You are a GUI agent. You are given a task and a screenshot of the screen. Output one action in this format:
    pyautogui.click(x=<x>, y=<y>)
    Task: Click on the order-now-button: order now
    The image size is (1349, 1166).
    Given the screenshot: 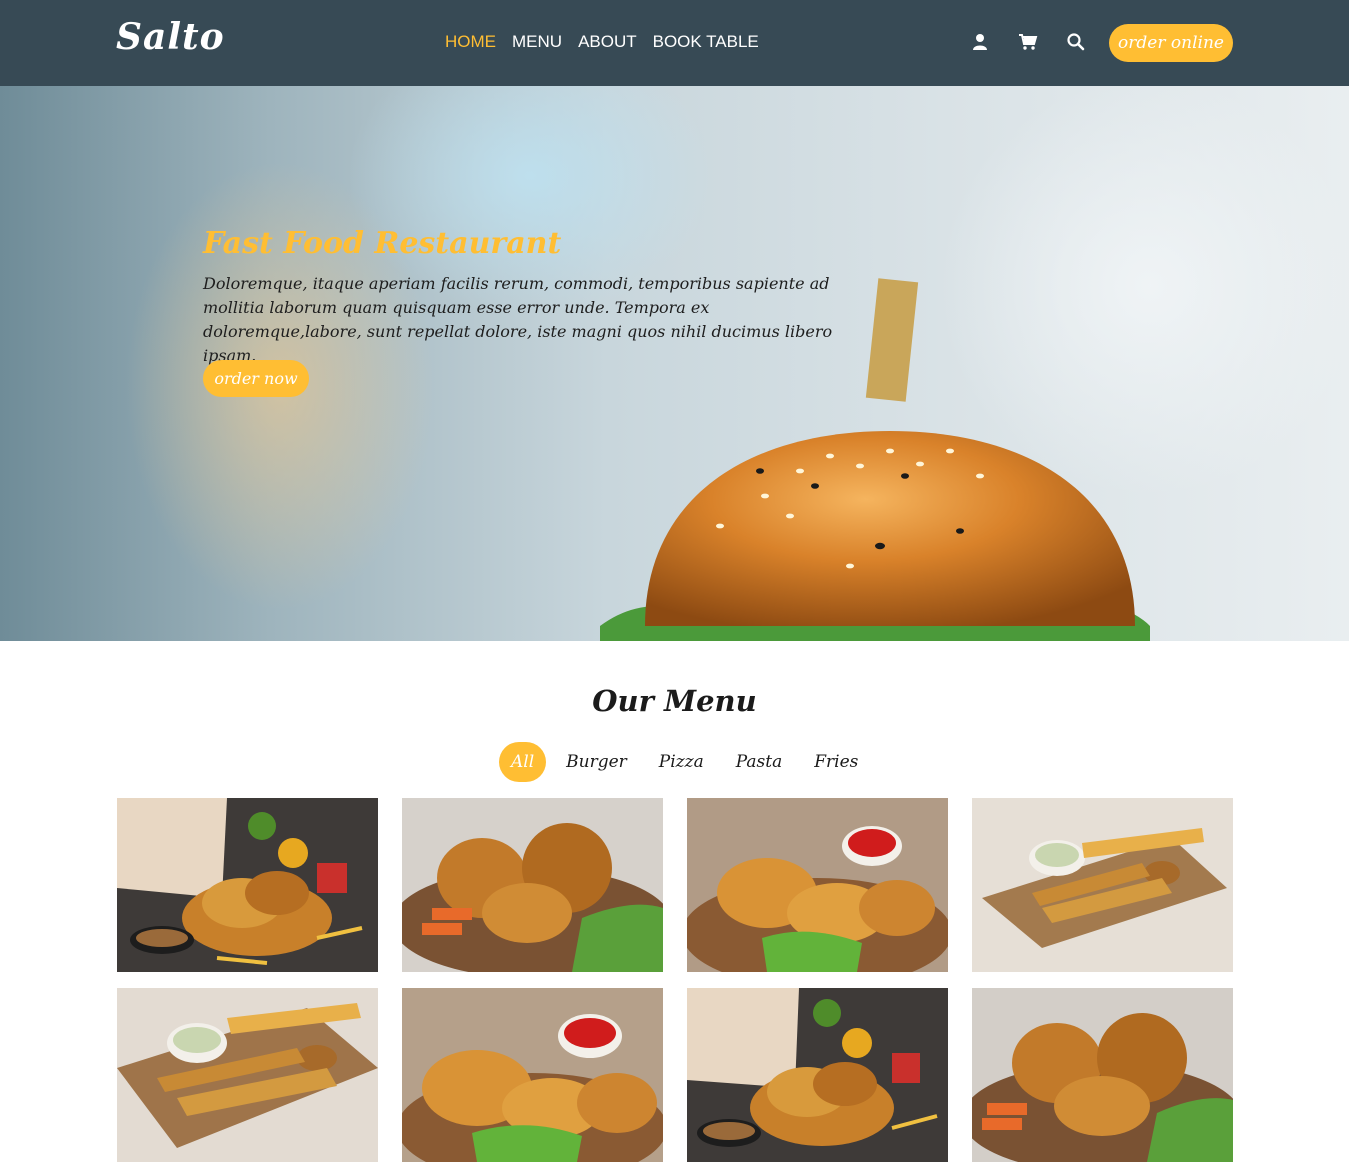 What is the action you would take?
    pyautogui.click(x=256, y=378)
    